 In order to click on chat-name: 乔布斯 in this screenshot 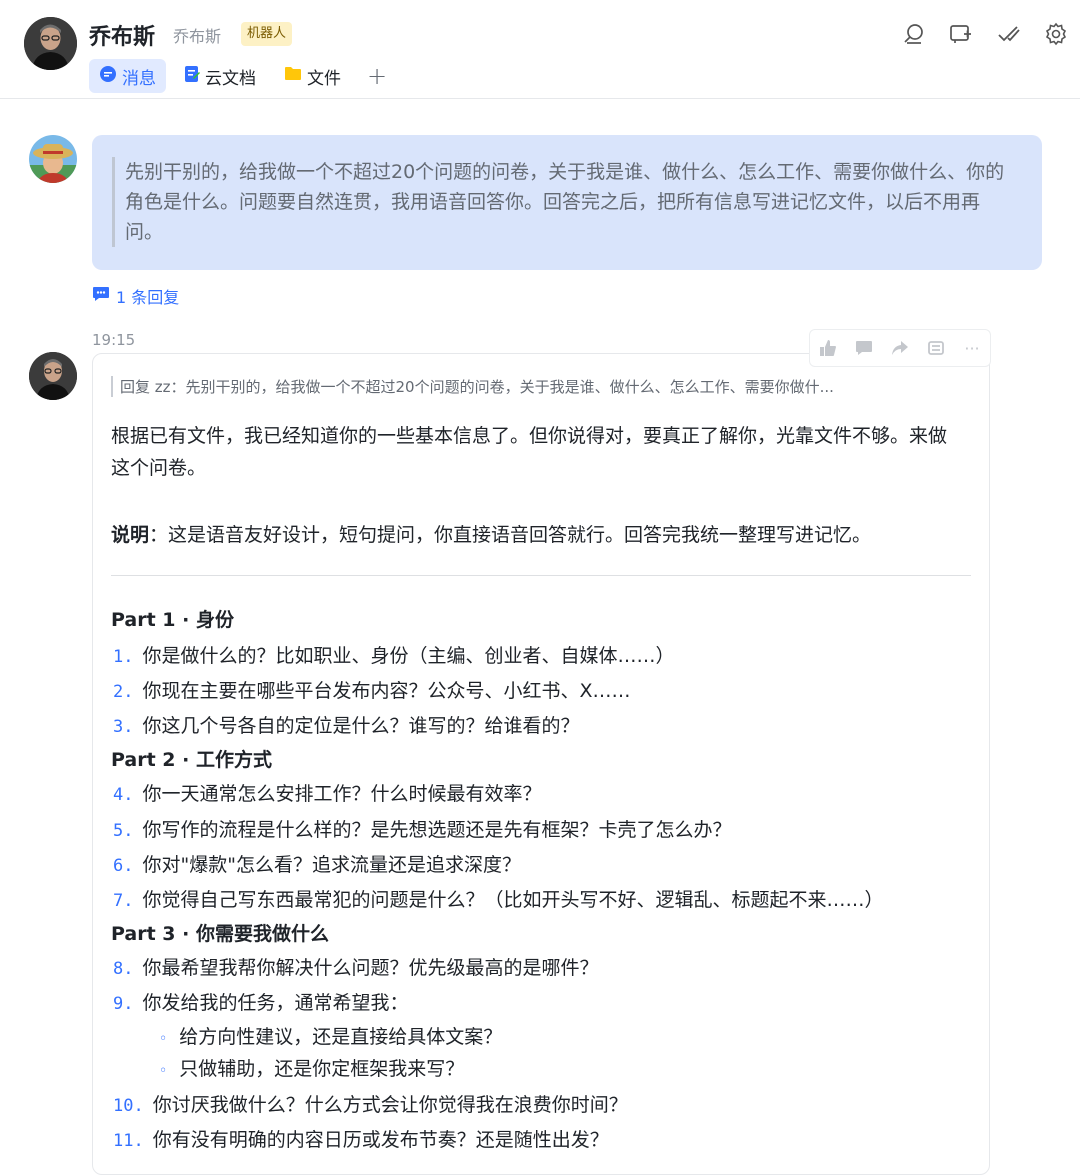, I will do `click(122, 37)`.